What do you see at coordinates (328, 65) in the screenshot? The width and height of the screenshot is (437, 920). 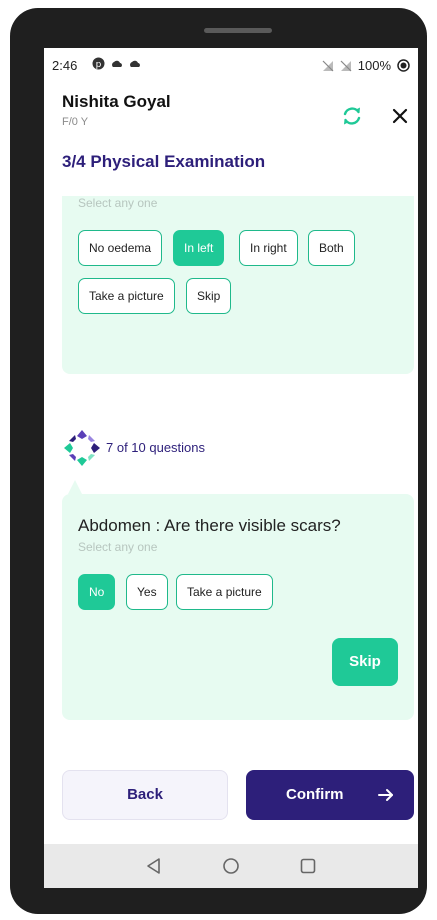 I see `no-signal-icon` at bounding box center [328, 65].